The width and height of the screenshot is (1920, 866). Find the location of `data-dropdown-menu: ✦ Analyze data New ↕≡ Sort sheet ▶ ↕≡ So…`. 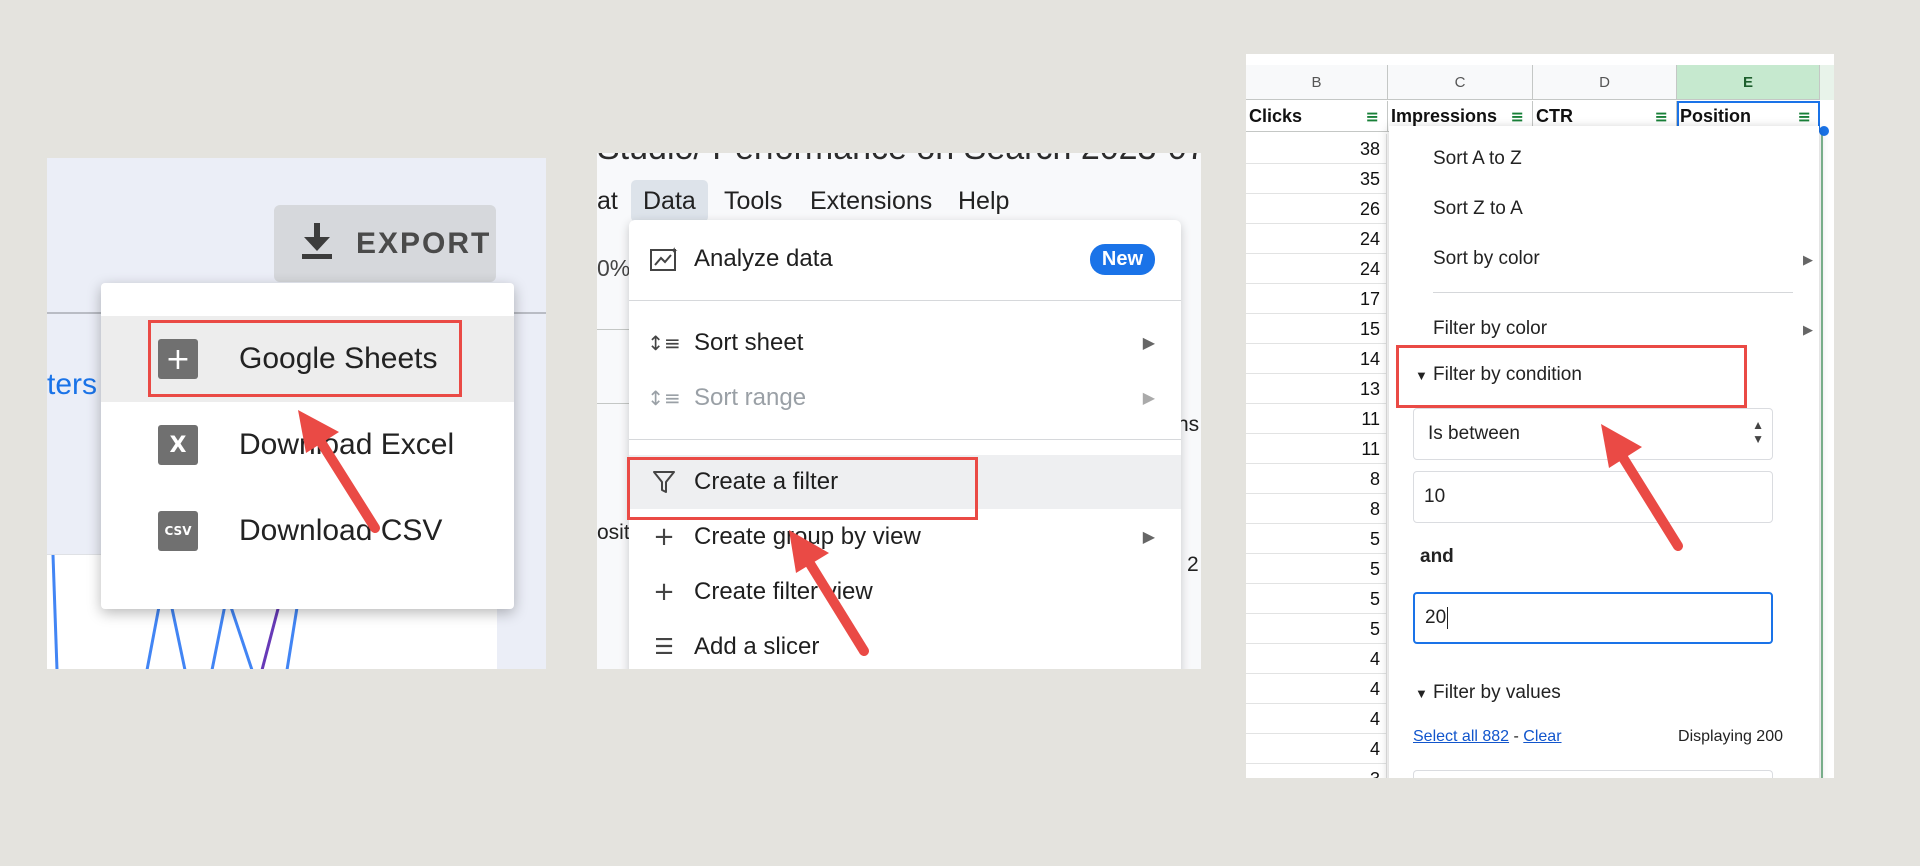

data-dropdown-menu: ✦ Analyze data New ↕≡ Sort sheet ▶ ↕≡ So… is located at coordinates (905, 444).